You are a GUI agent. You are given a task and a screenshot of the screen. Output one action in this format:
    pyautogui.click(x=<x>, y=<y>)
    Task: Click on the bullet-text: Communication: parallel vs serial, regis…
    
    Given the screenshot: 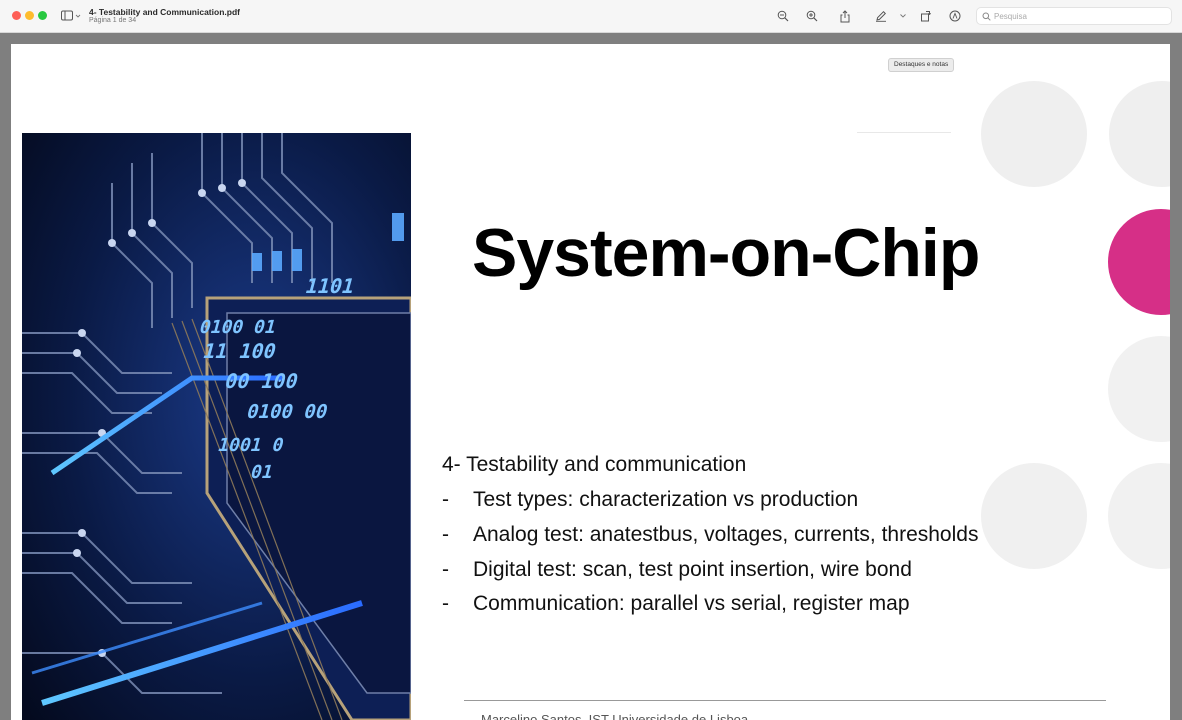 What is the action you would take?
    pyautogui.click(x=691, y=603)
    